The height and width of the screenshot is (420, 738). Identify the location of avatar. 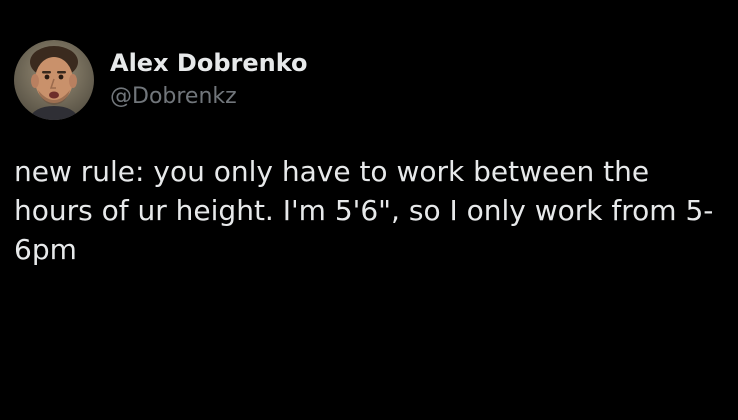
(54, 80).